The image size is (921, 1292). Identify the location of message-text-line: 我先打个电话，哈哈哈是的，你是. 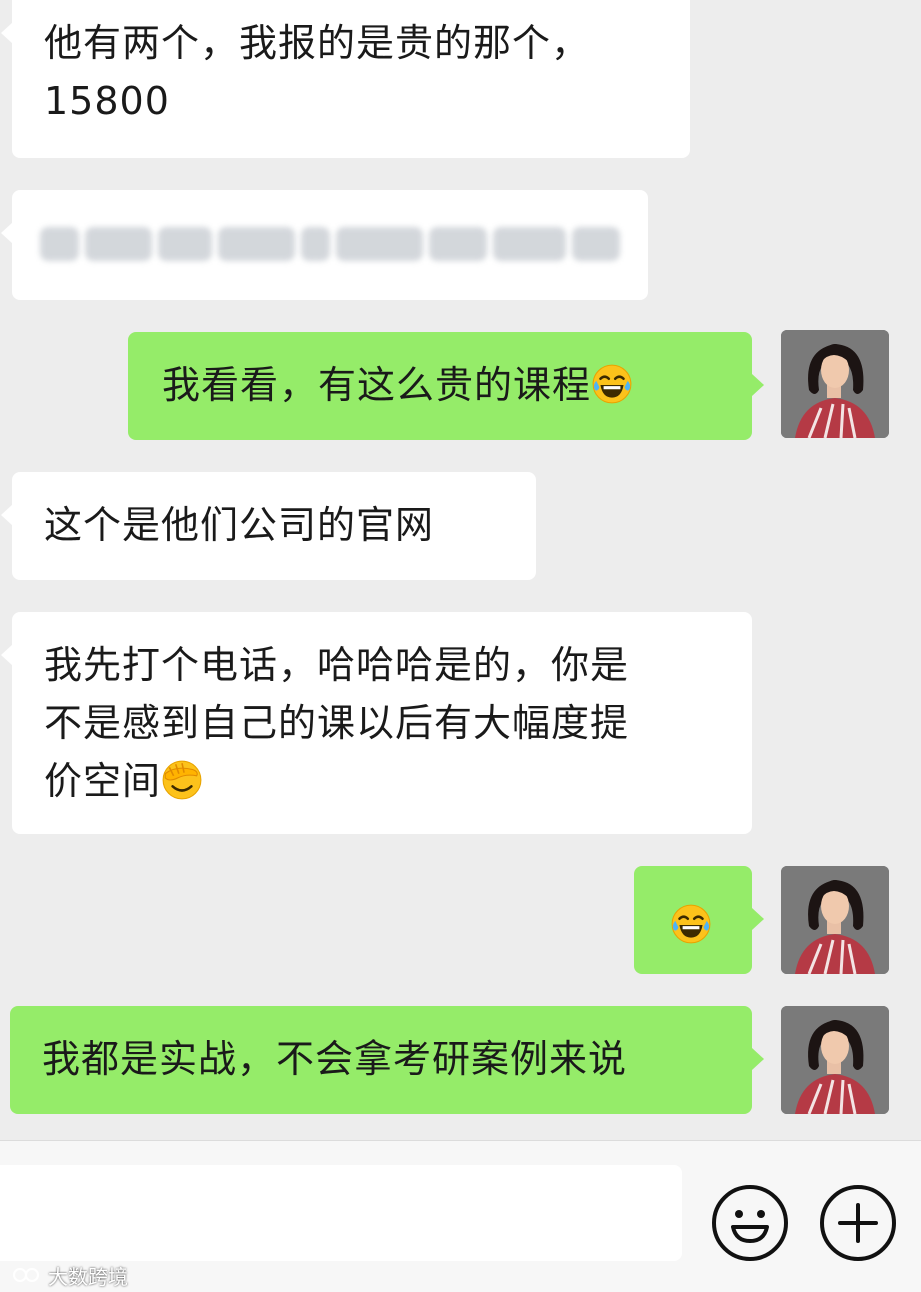
(337, 665).